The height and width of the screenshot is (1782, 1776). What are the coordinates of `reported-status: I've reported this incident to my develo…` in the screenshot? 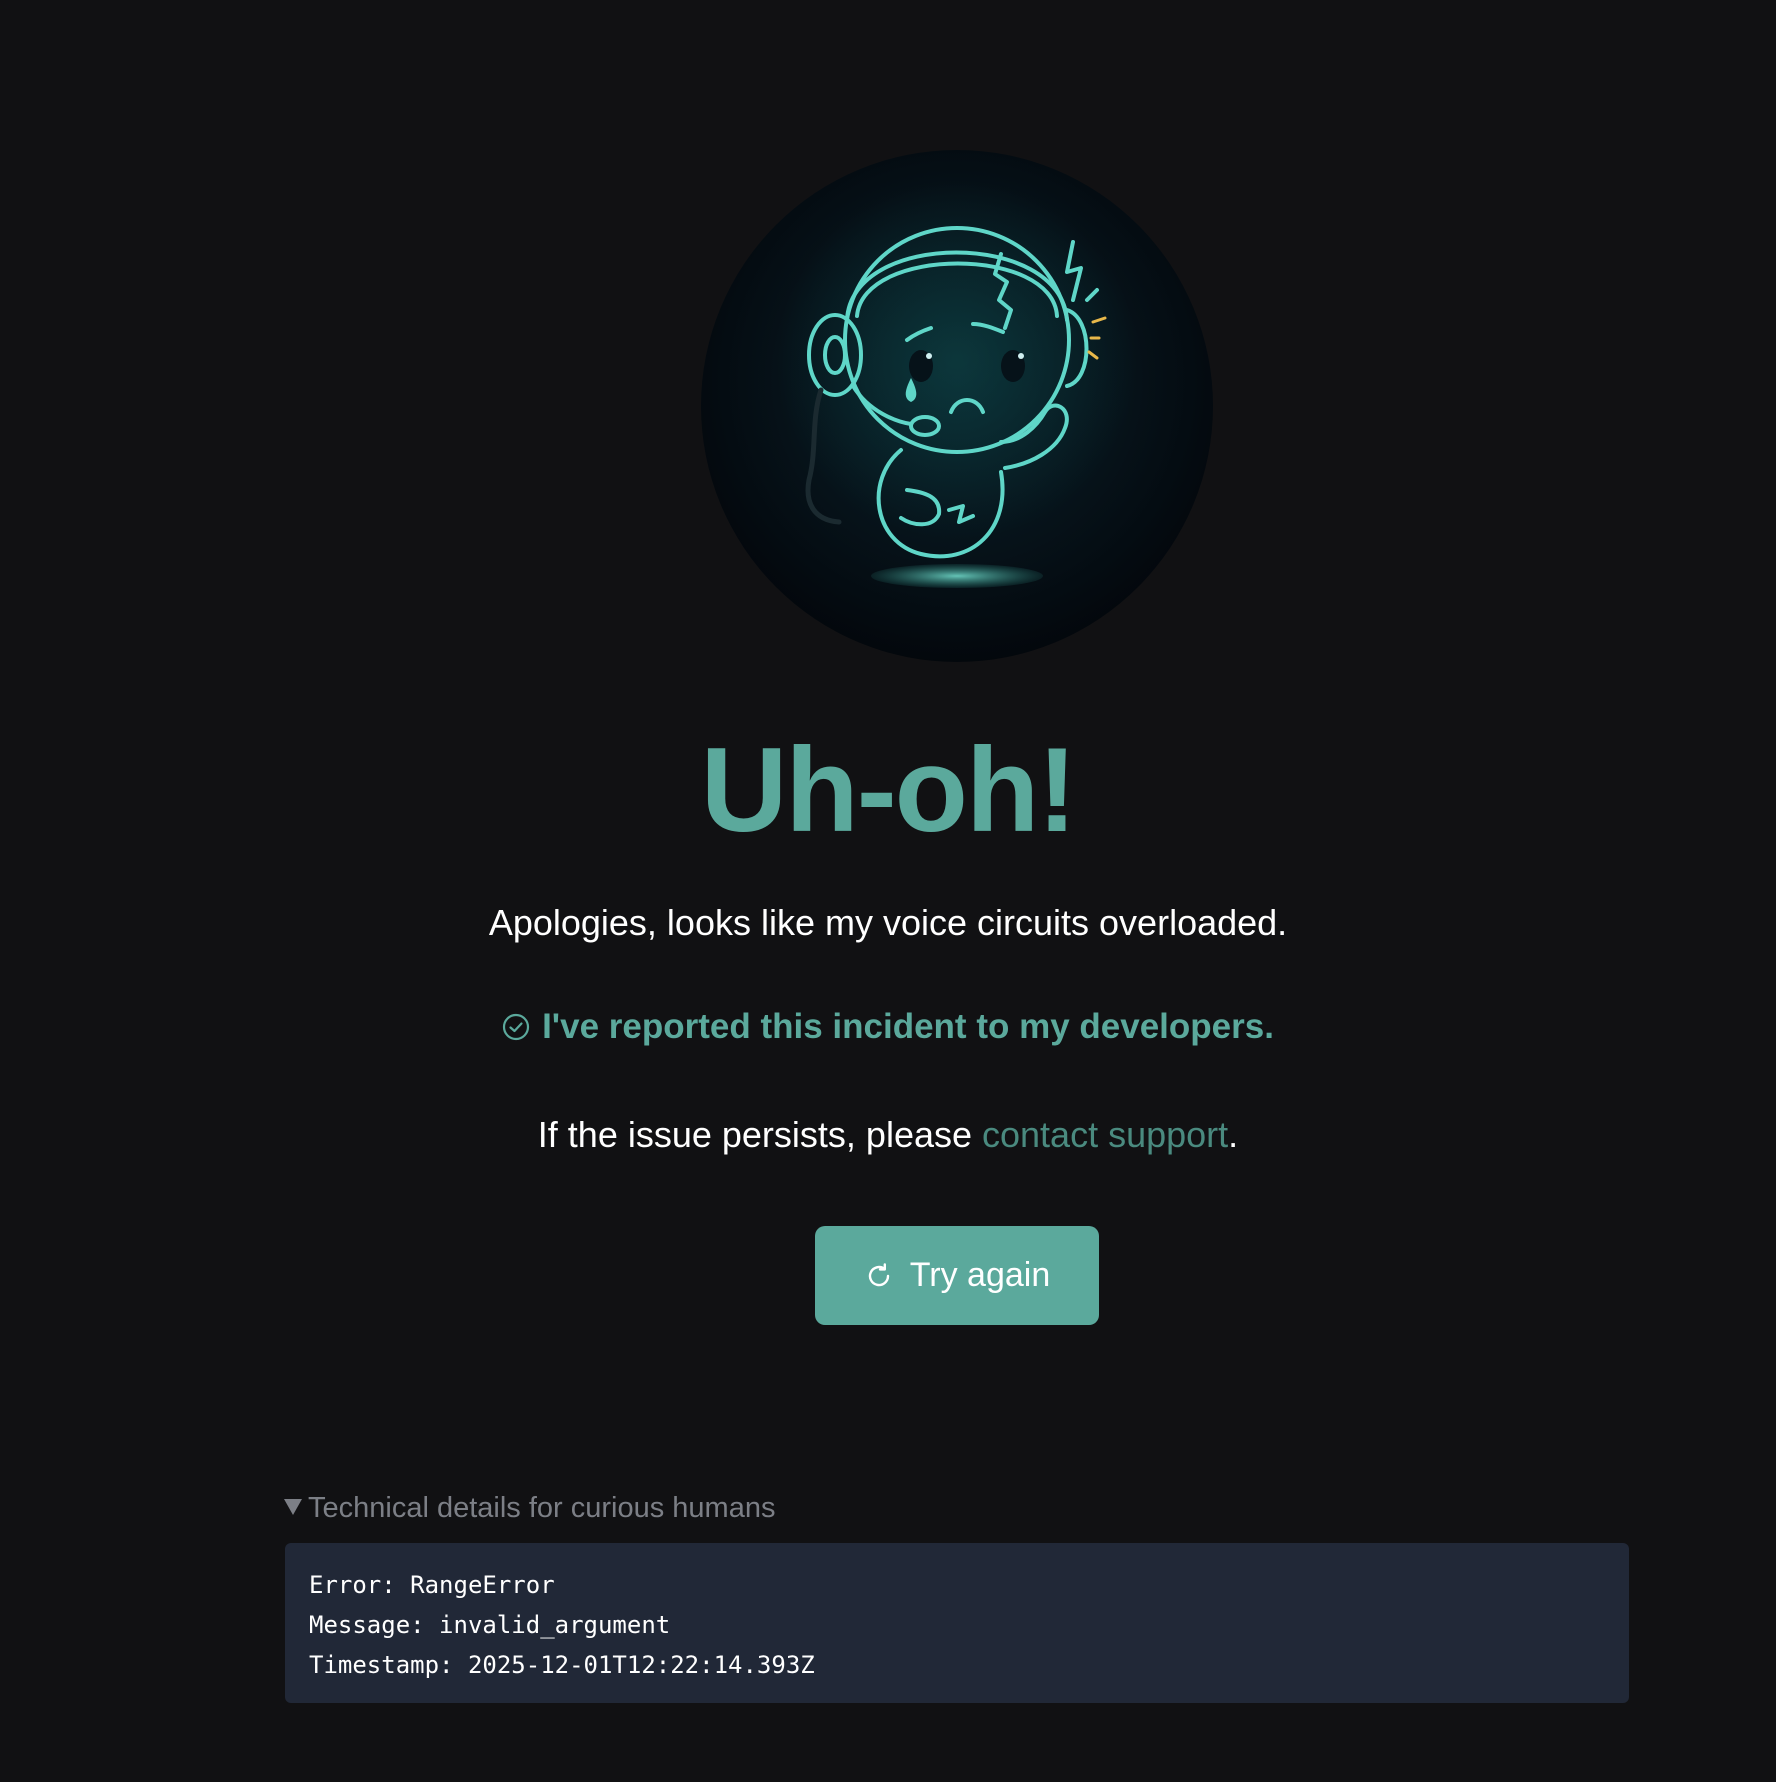 It's located at (888, 1027).